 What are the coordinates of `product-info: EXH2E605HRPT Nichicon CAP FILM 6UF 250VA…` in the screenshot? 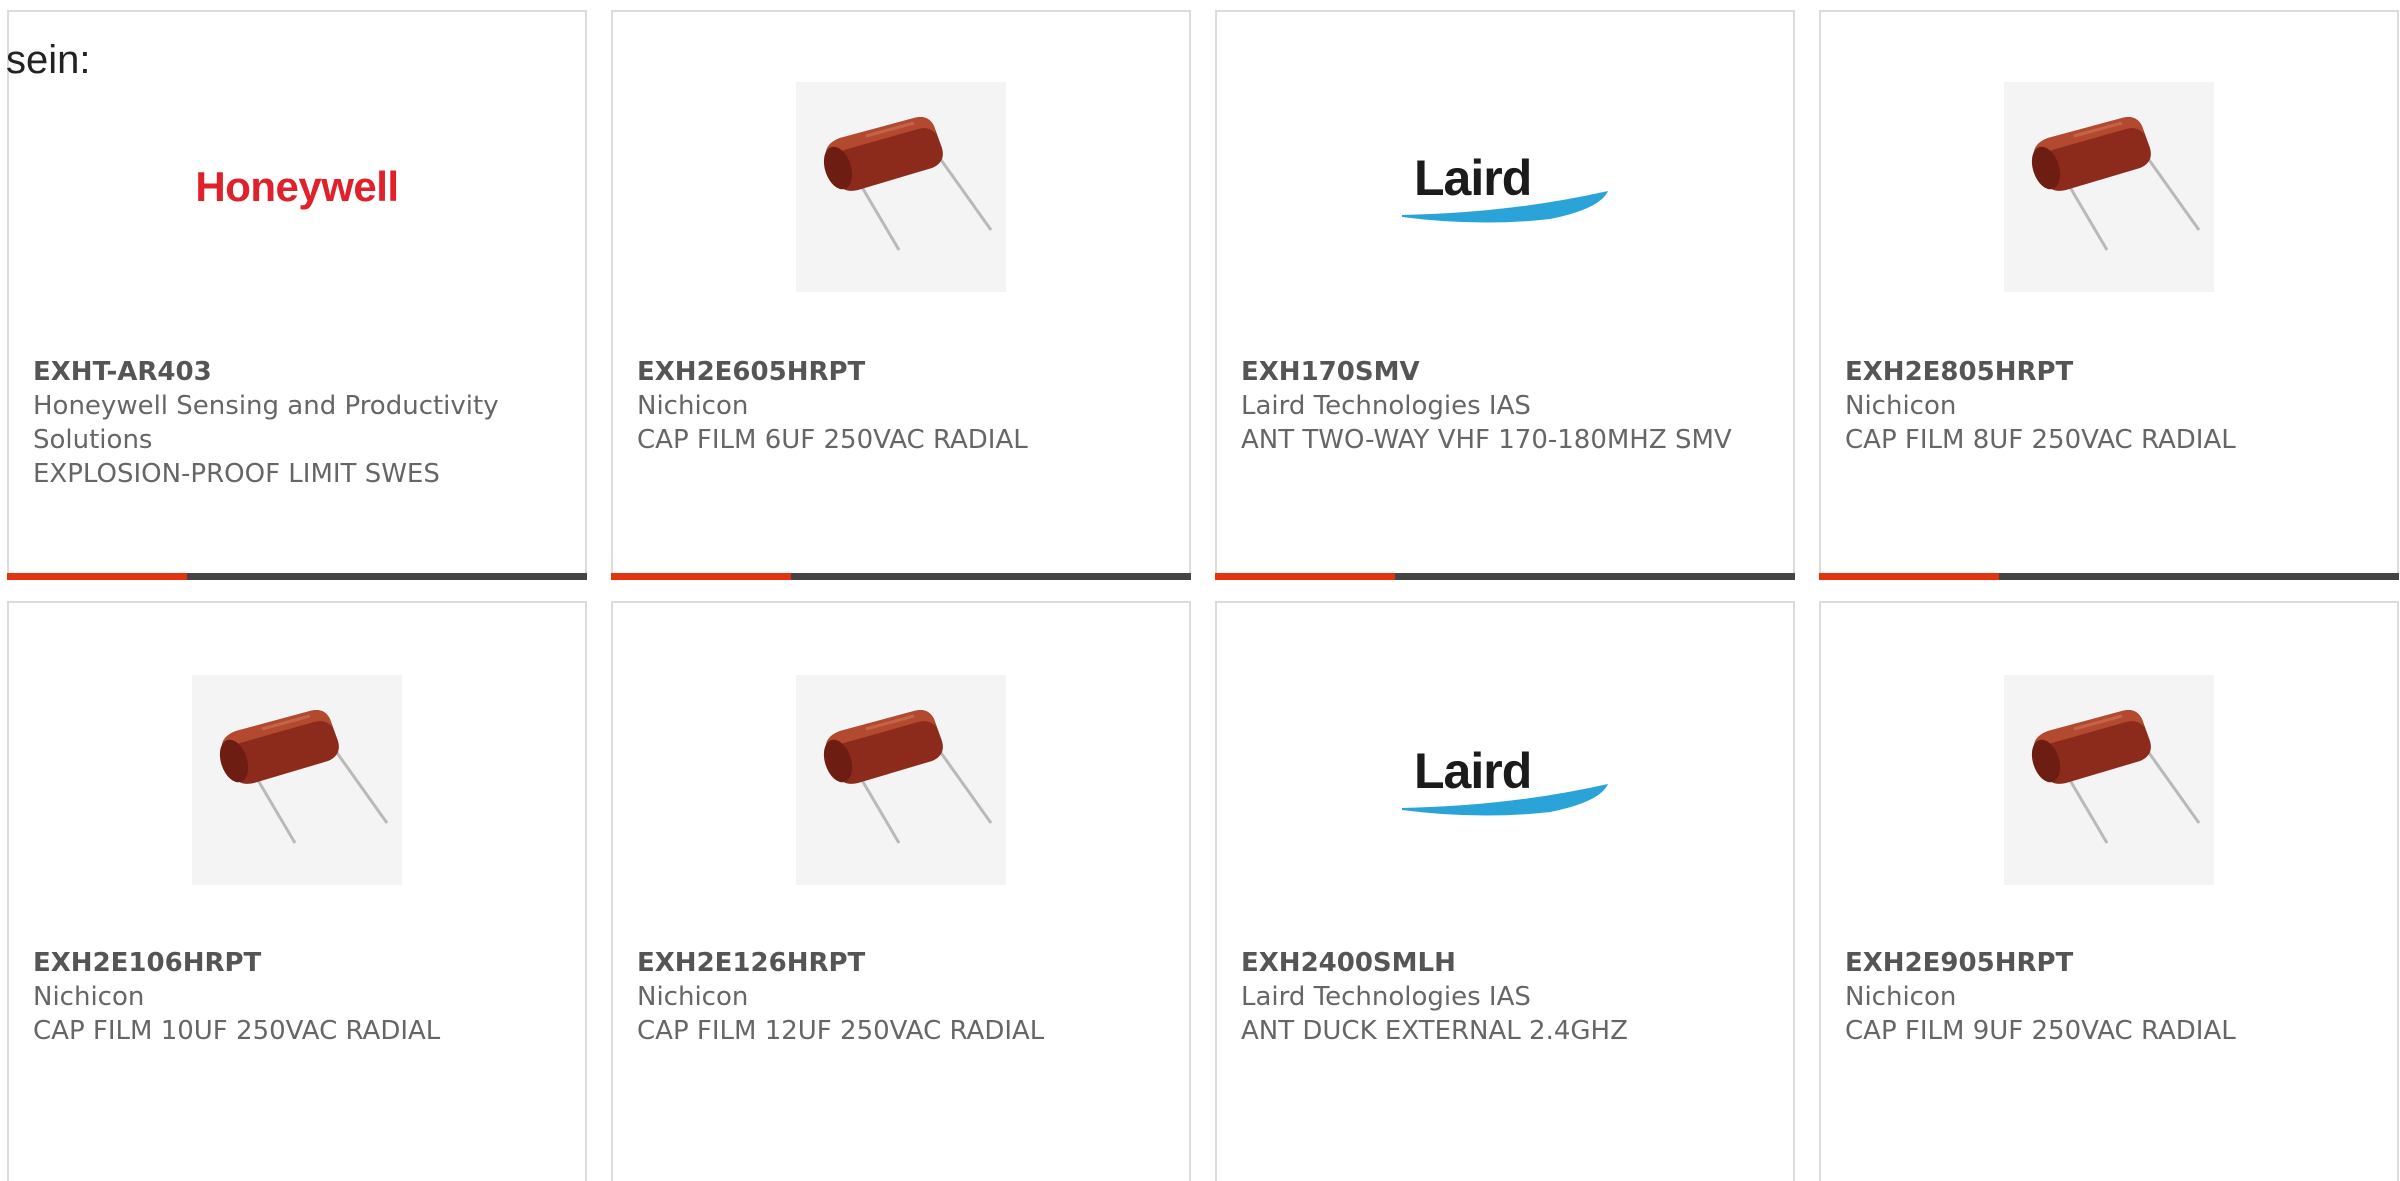 It's located at (901, 406).